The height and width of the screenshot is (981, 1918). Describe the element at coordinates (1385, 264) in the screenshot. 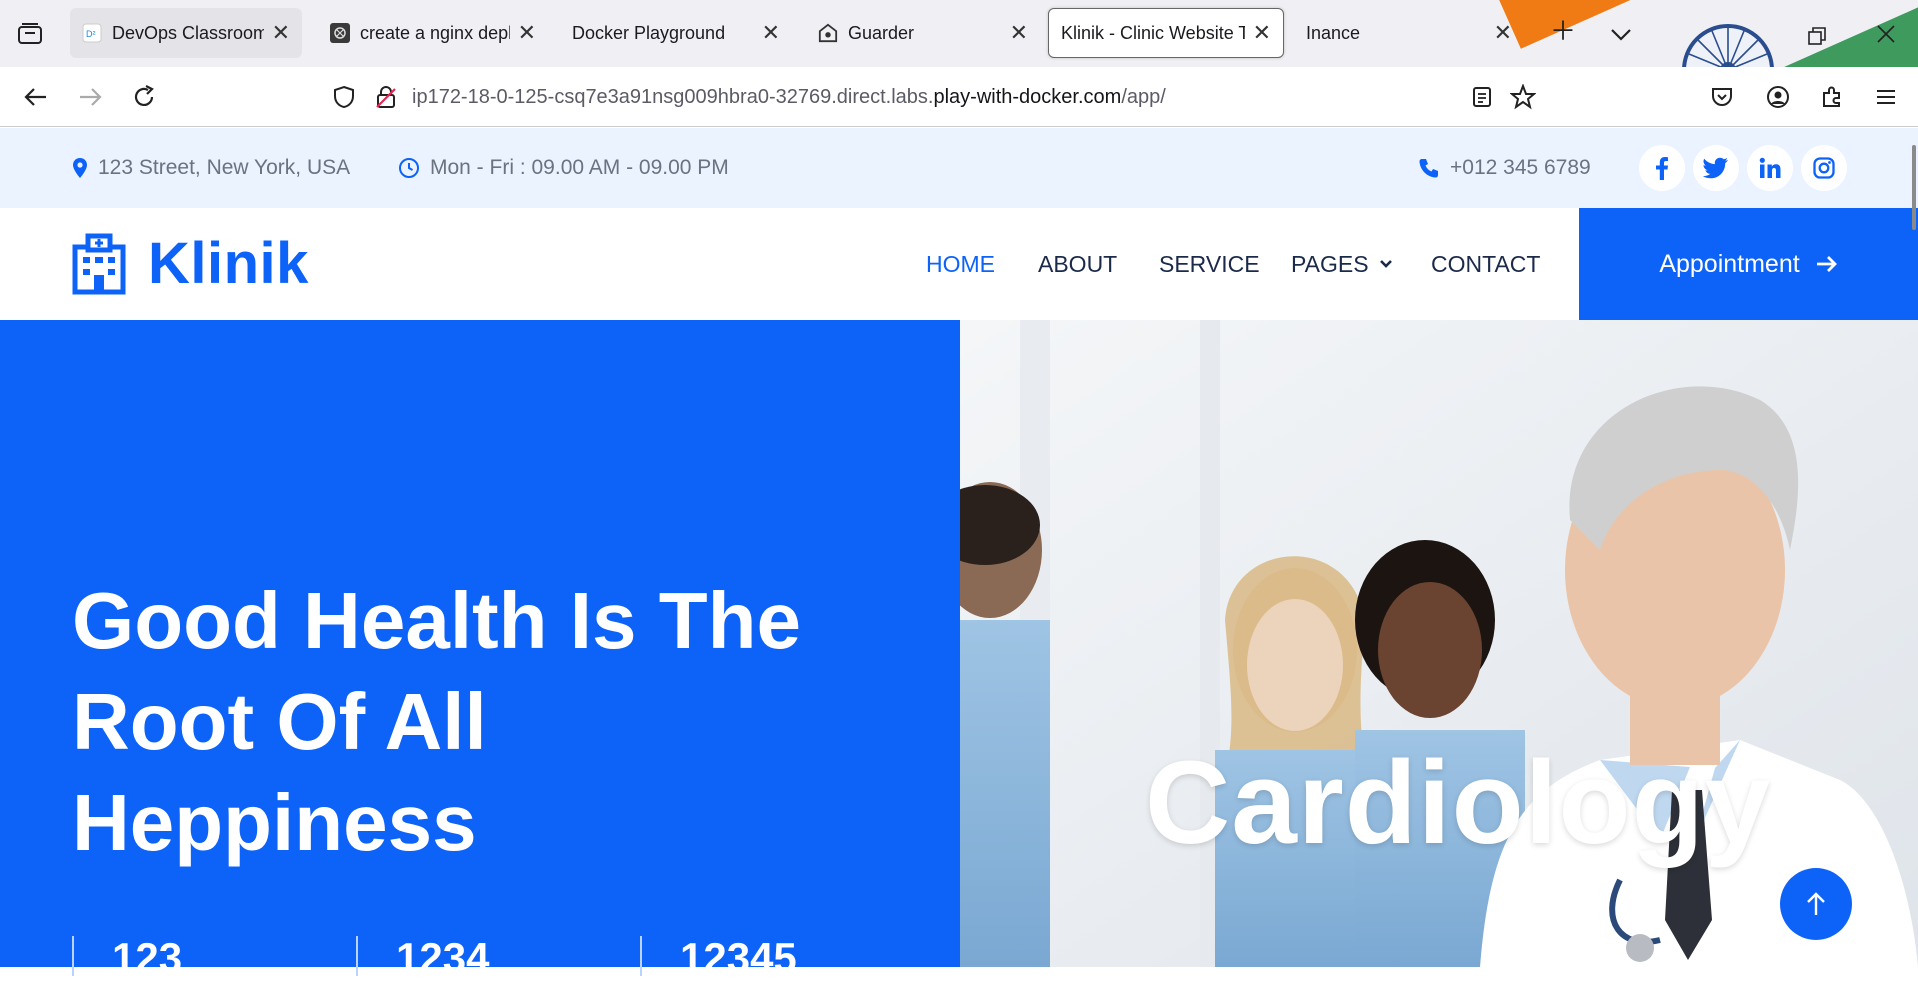

I see `chevron-down-icon` at that location.